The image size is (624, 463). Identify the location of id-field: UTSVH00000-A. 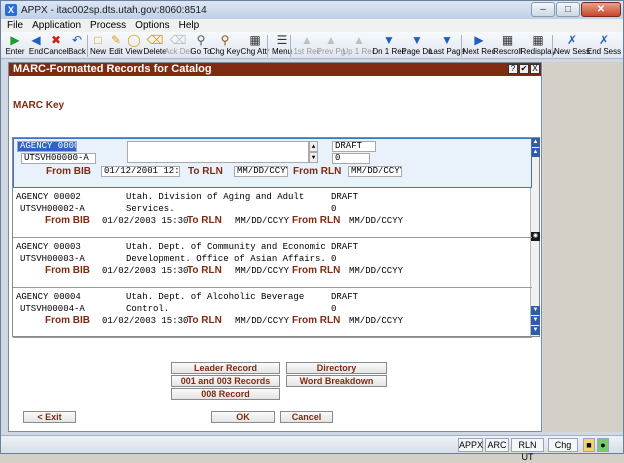
(58, 158).